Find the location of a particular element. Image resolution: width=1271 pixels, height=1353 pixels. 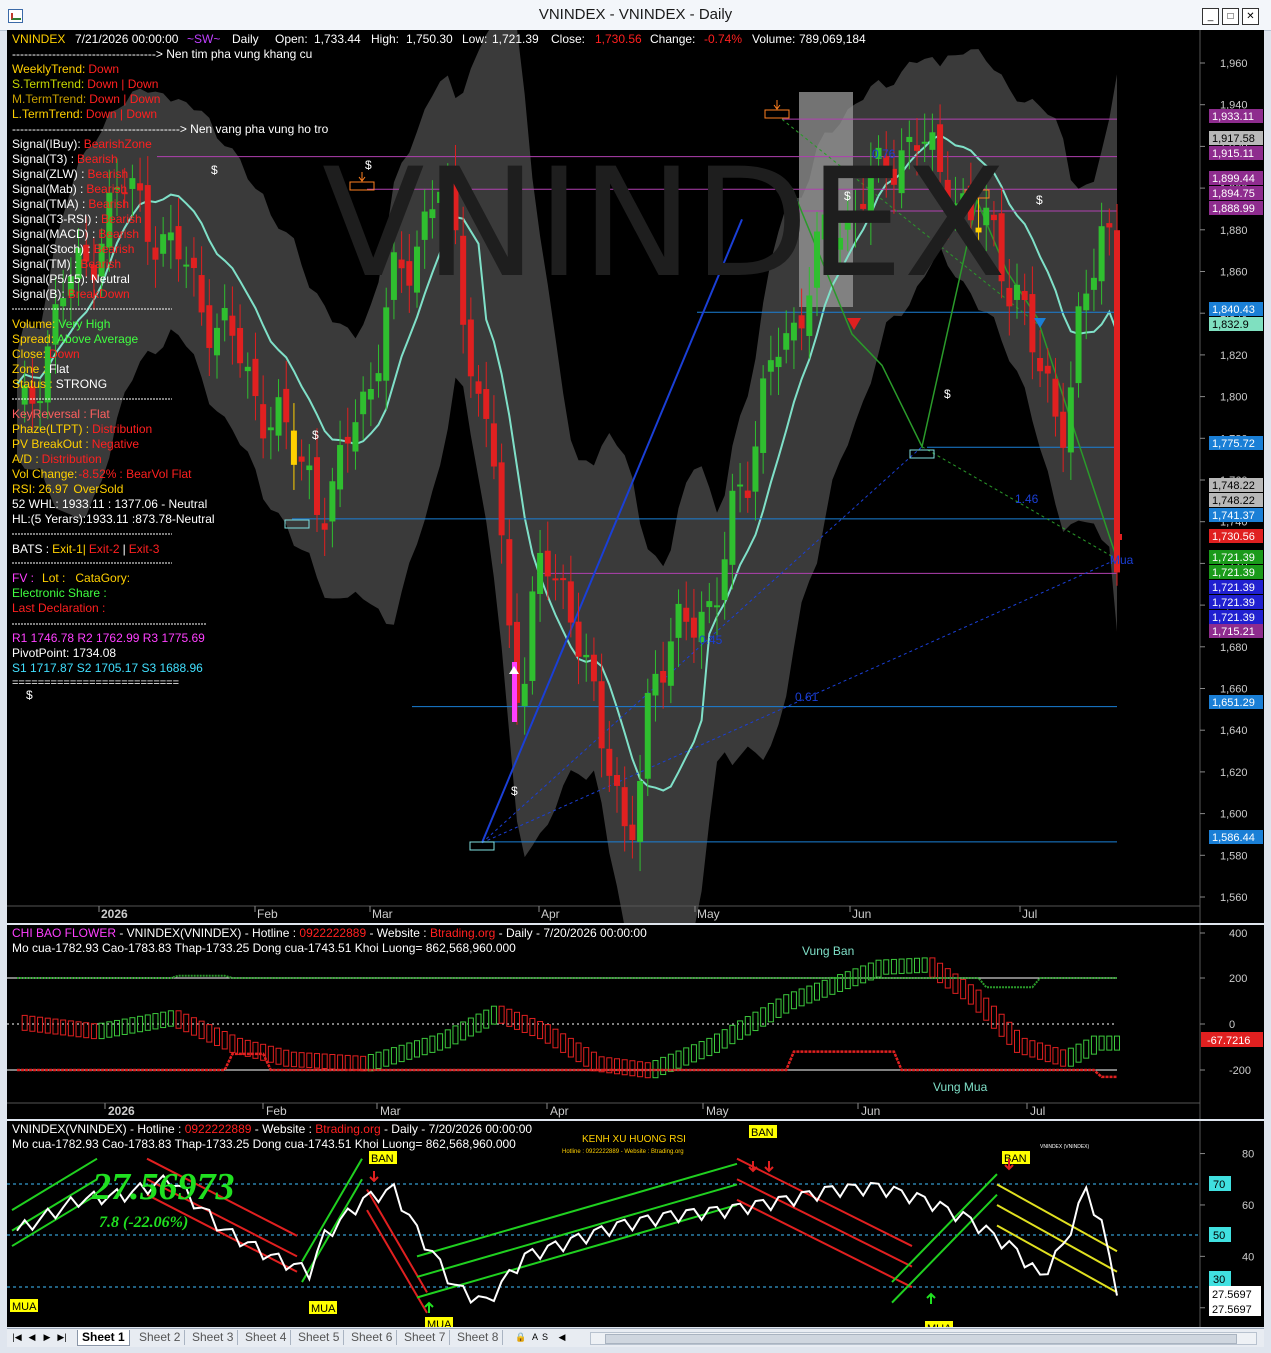

tab-sheet-4: Sheet 4 is located at coordinates (266, 1337).